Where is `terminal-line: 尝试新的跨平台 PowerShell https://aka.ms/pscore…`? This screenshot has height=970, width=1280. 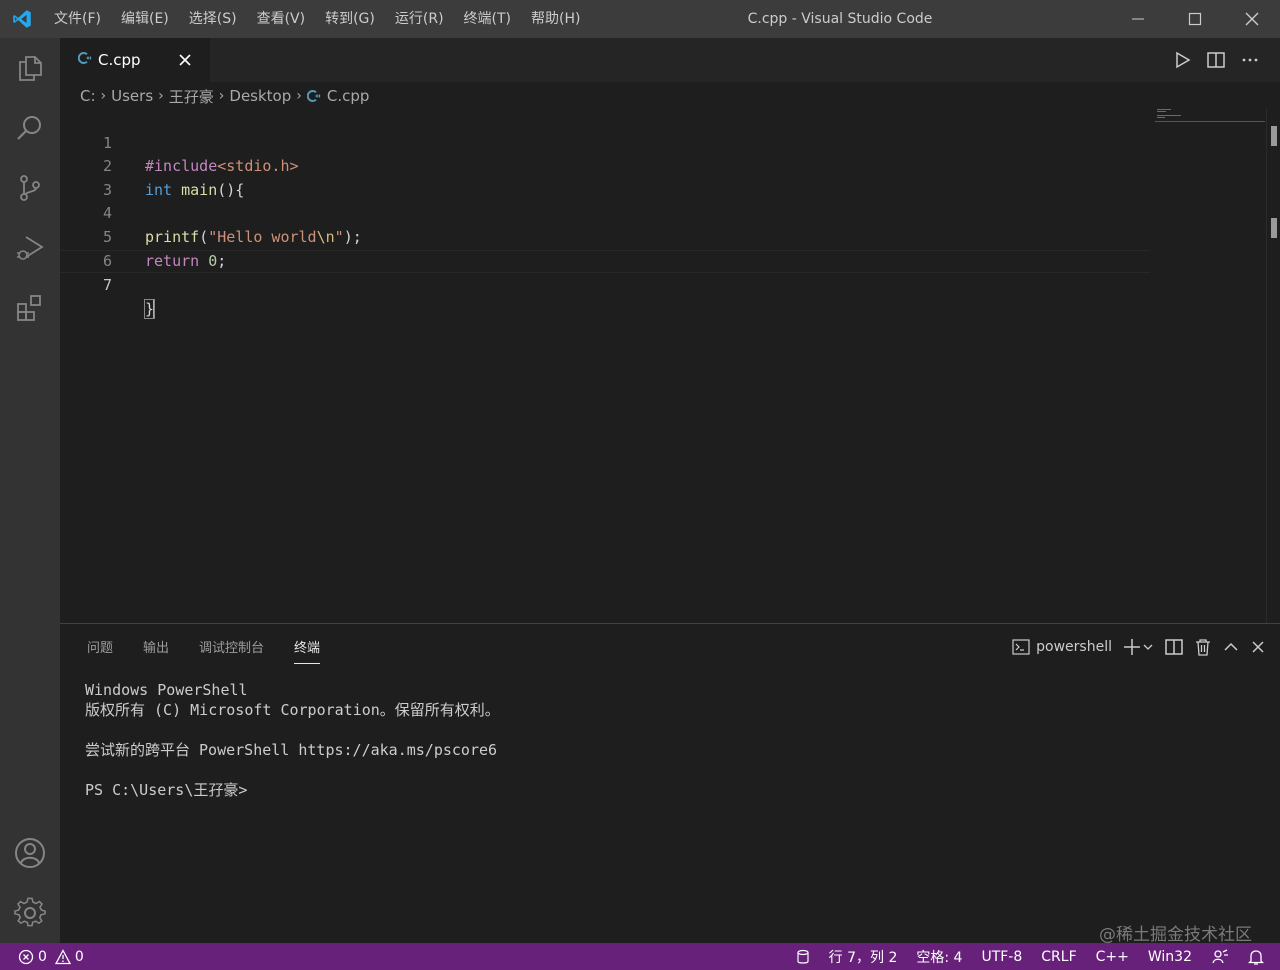
terminal-line: 尝试新的跨平台 PowerShell https://aka.ms/pscore… is located at coordinates (291, 750).